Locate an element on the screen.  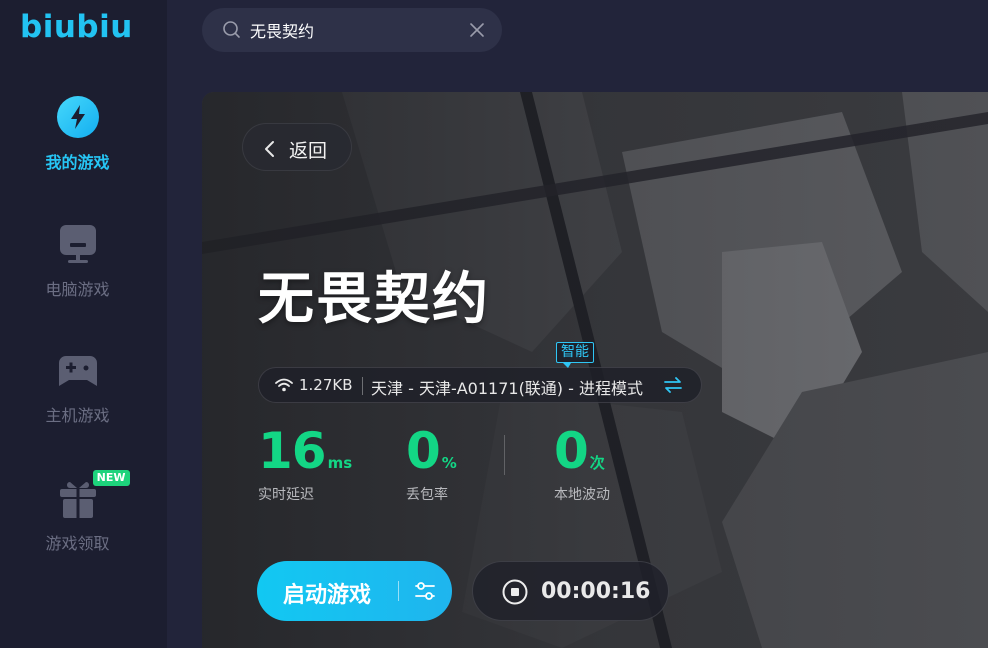
app-logo: biubiu is located at coordinates (76, 27).